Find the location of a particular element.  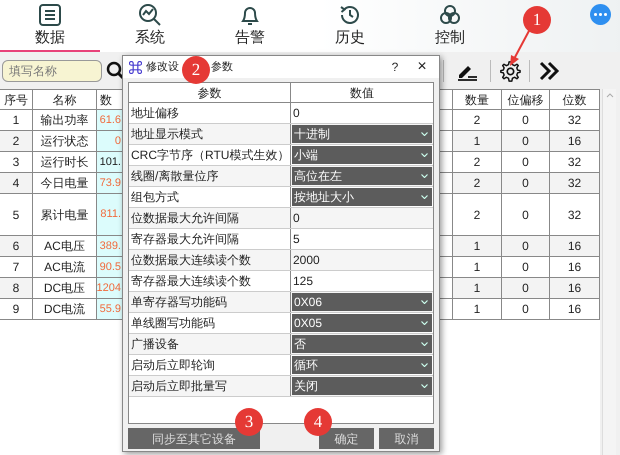

nav-tab: 系统 is located at coordinates (150, 27).